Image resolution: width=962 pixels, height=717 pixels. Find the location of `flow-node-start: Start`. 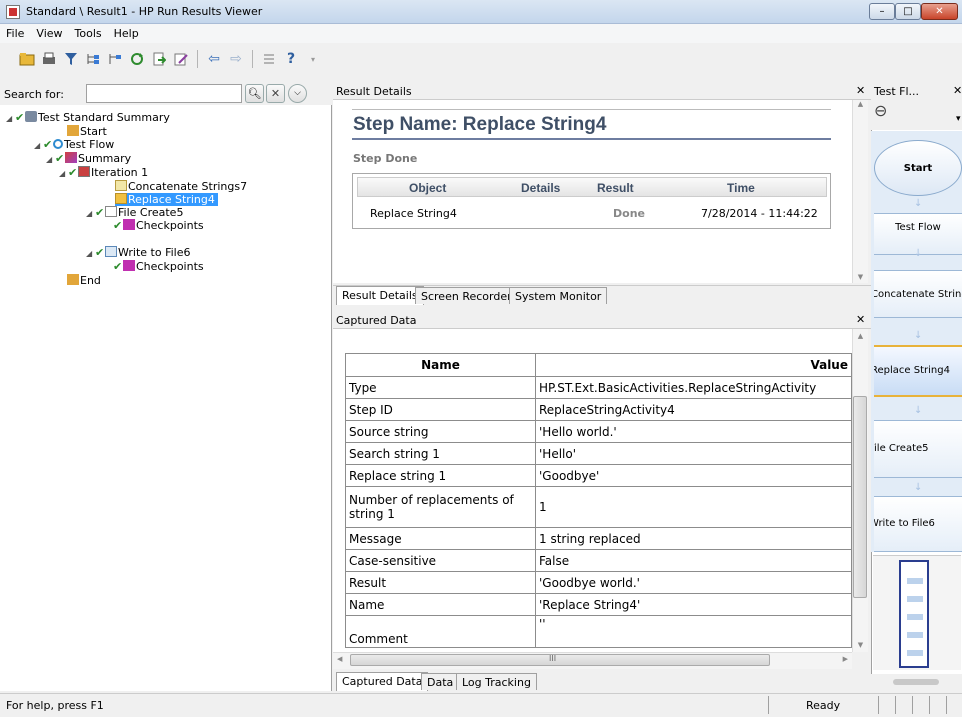

flow-node-start: Start is located at coordinates (918, 168).